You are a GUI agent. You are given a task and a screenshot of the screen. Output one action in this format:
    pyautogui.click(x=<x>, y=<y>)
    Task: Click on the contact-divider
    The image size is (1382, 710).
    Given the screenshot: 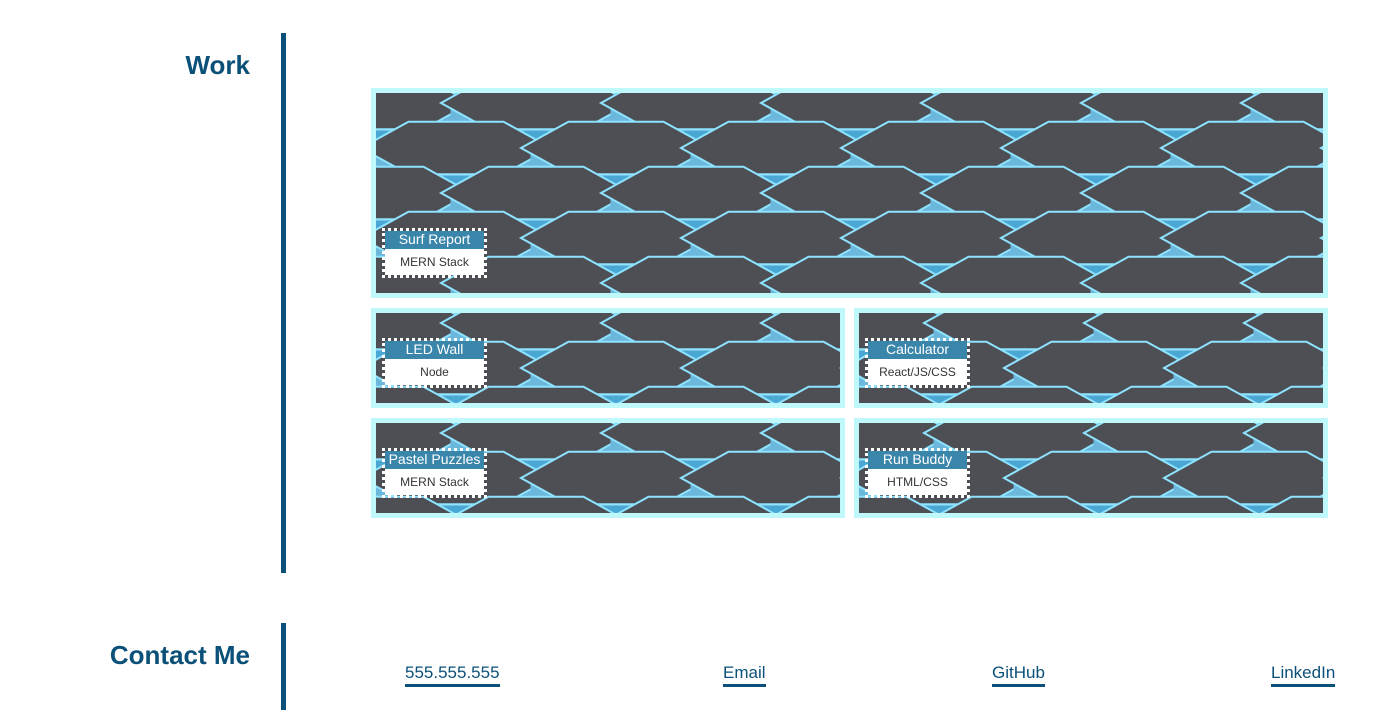 What is the action you would take?
    pyautogui.click(x=283, y=666)
    